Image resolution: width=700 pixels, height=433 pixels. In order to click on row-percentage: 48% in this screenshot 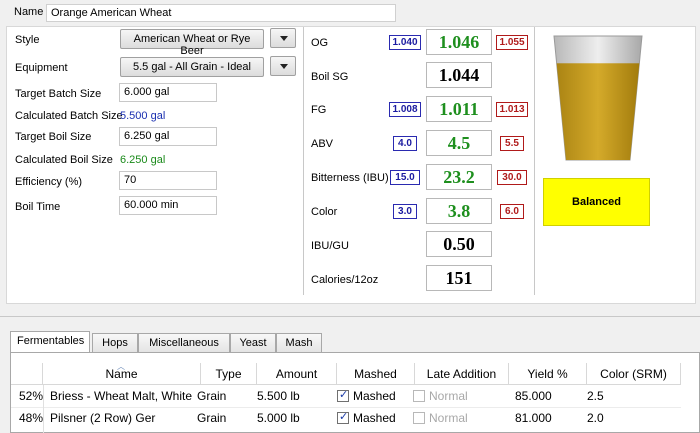, I will do `click(31, 418)`.